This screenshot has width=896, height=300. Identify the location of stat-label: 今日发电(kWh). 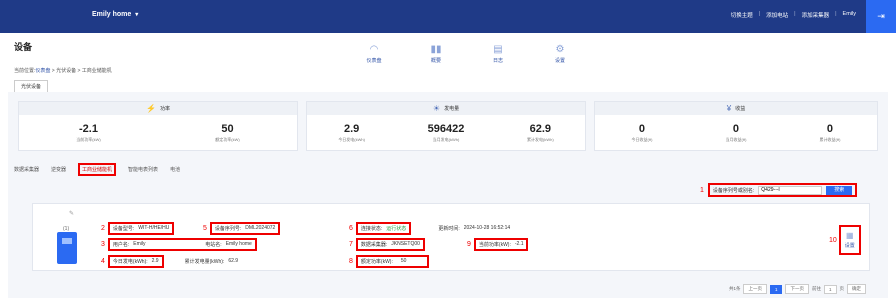
(351, 139).